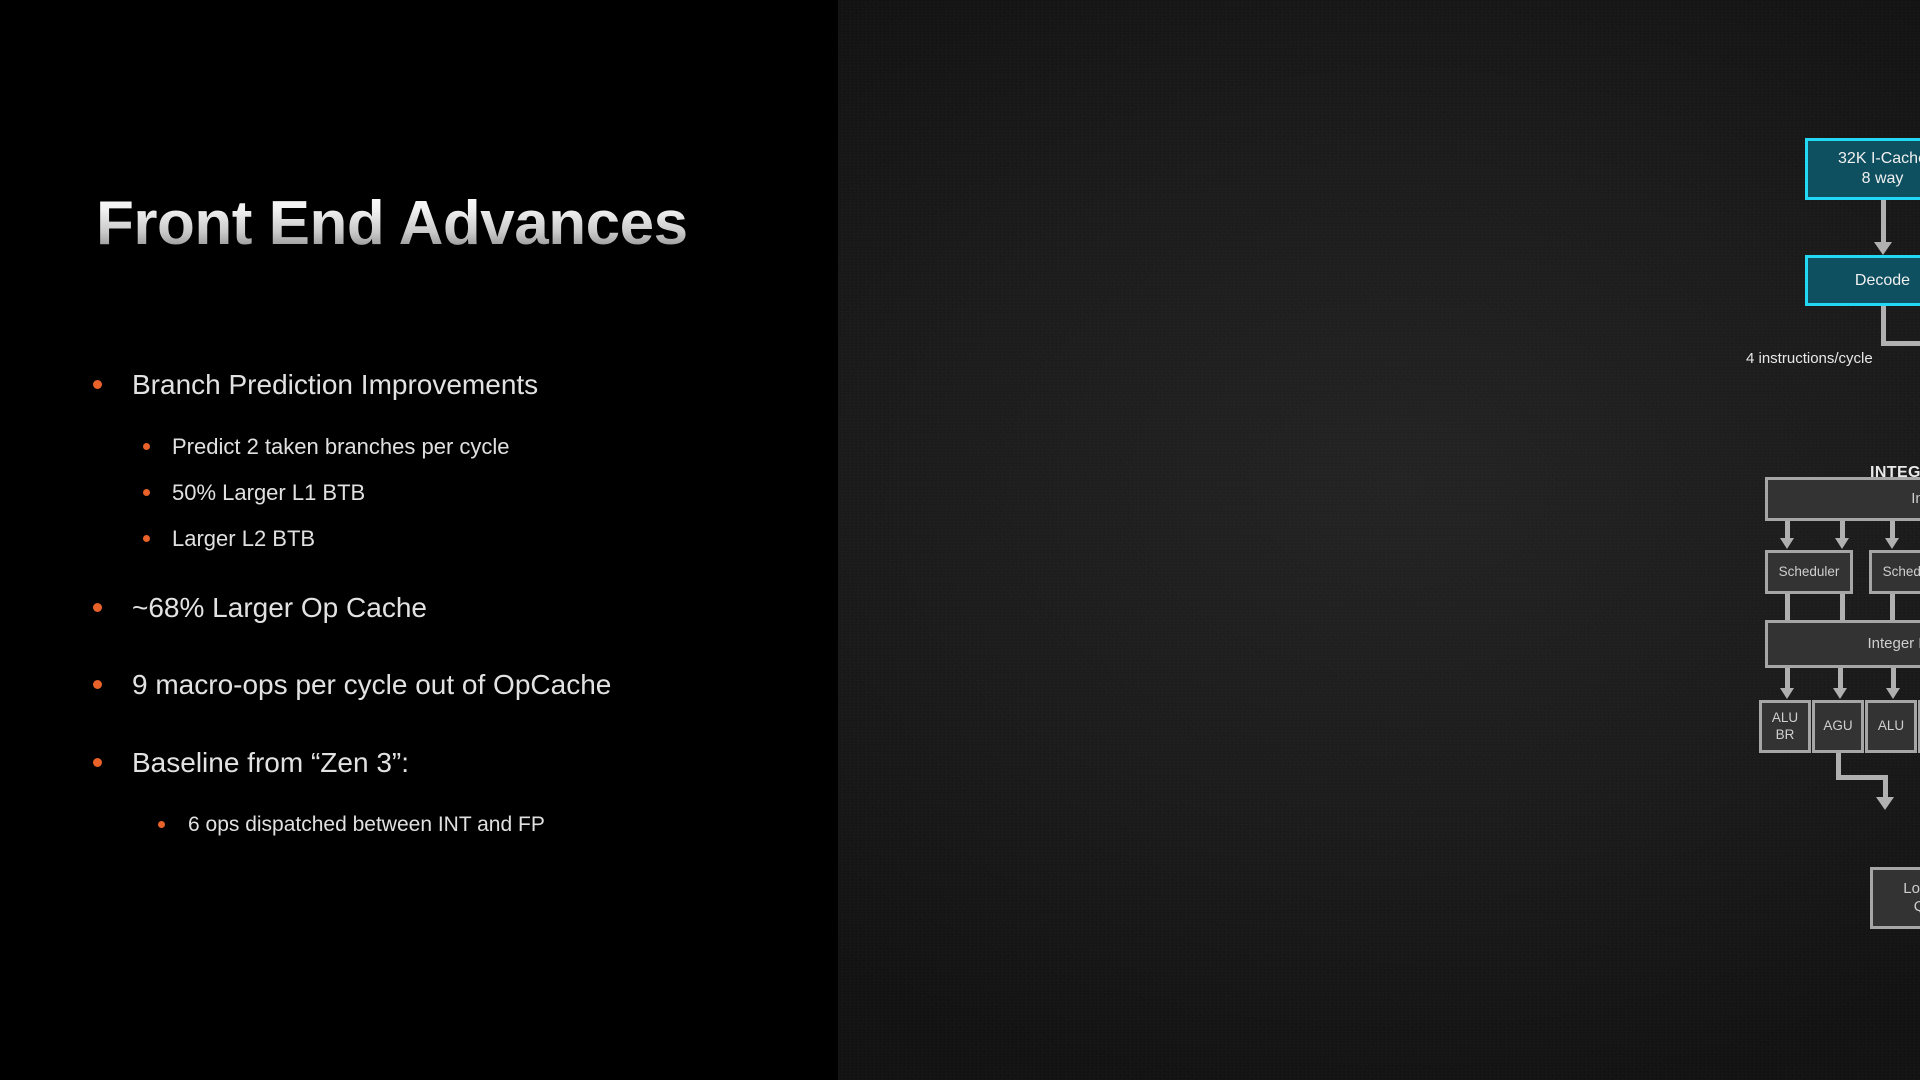 This screenshot has width=1920, height=1080. What do you see at coordinates (445, 608) in the screenshot?
I see `bullet-item-4: ~68% Larger Op Cache` at bounding box center [445, 608].